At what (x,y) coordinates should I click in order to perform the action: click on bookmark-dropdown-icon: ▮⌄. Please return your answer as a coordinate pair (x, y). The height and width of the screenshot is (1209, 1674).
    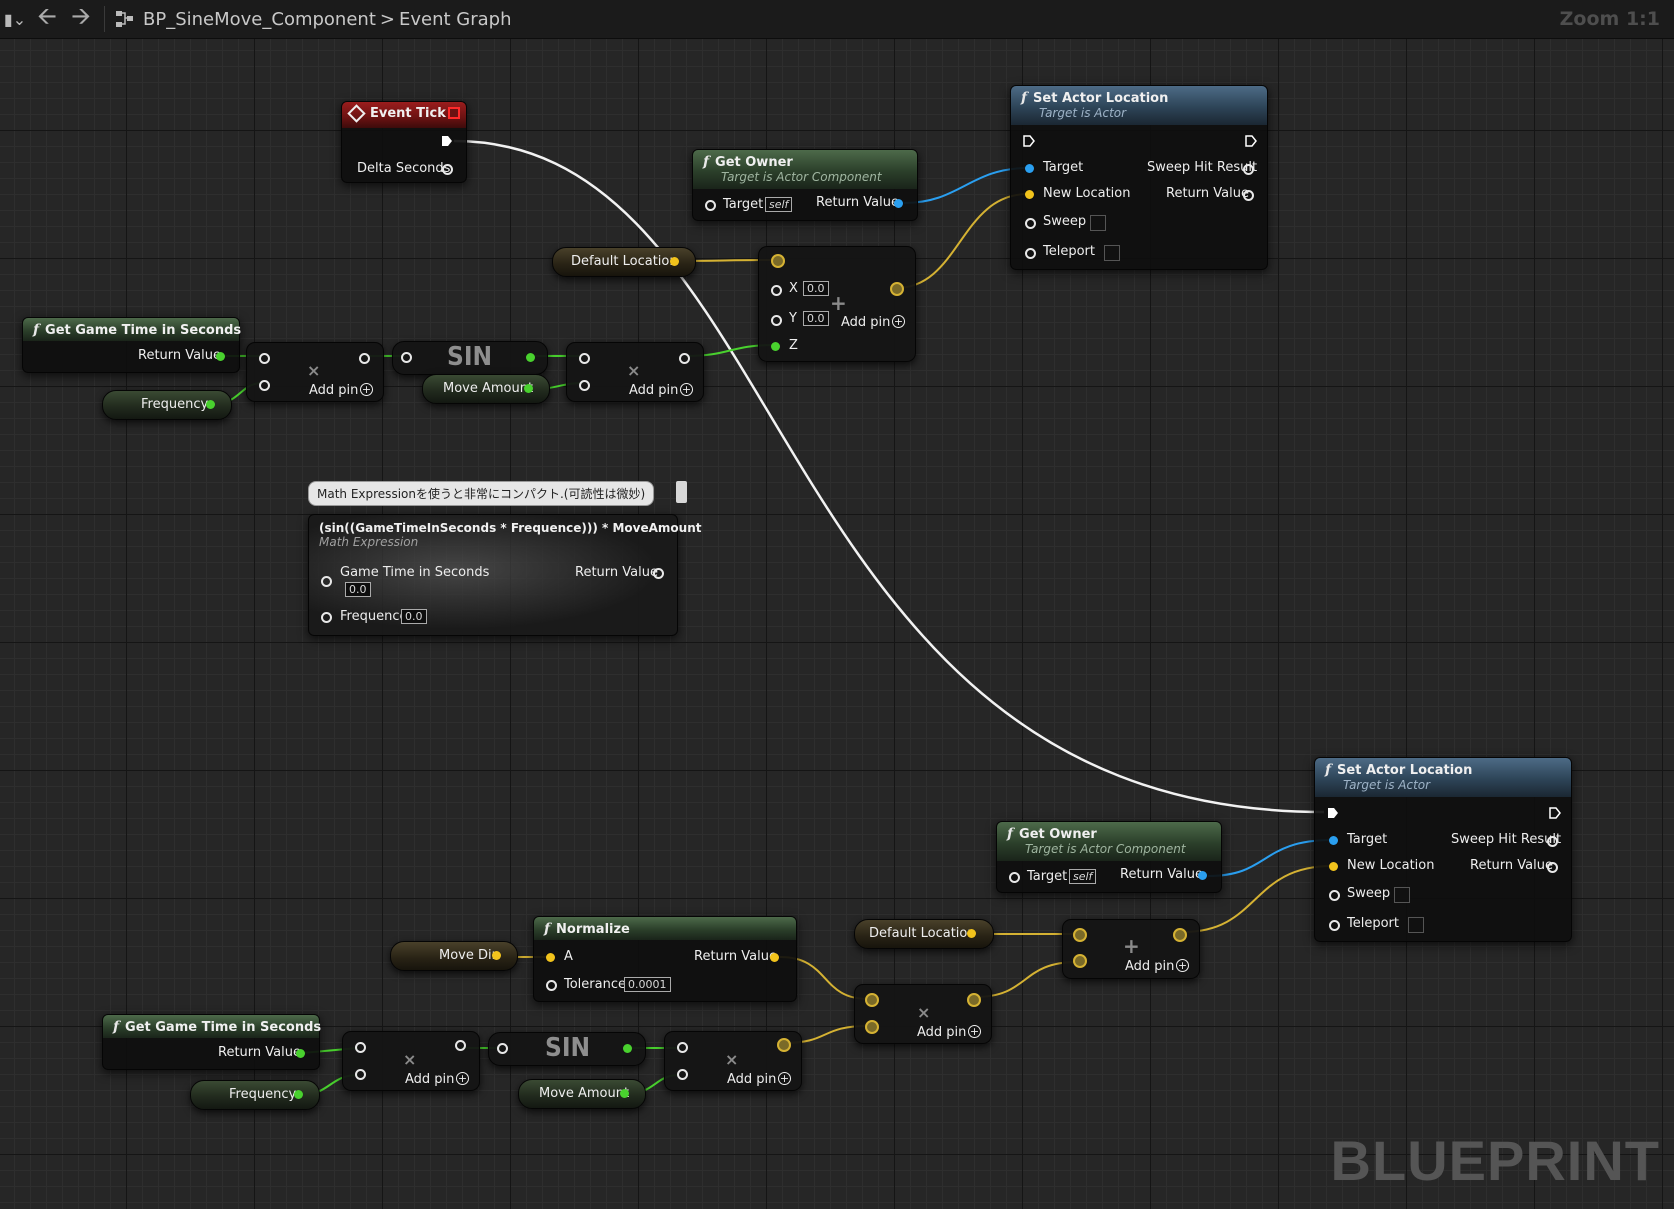
    Looking at the image, I should click on (15, 19).